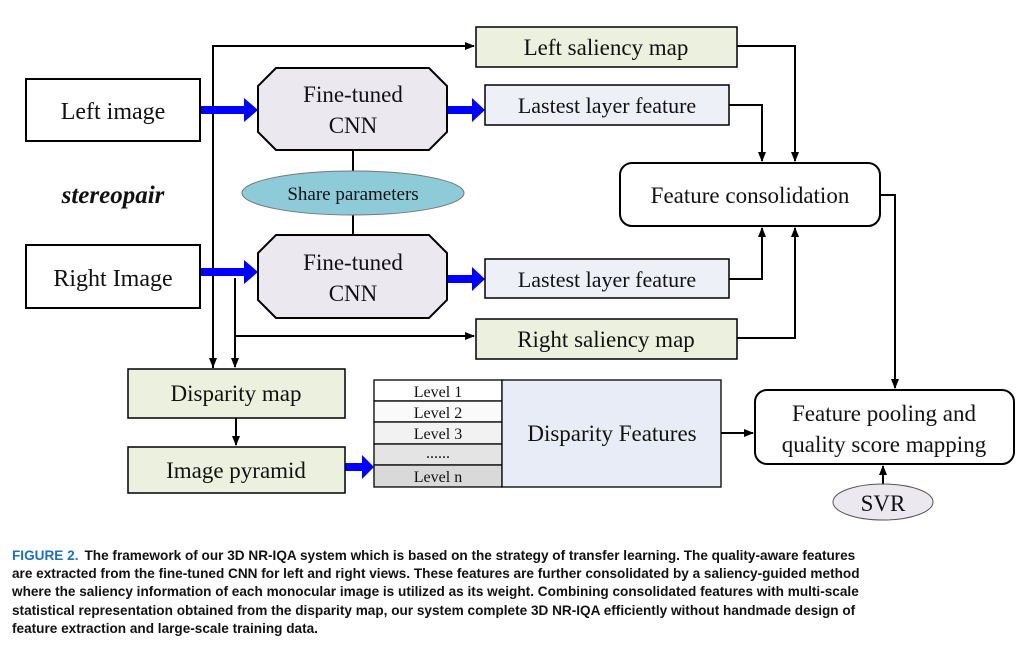 The image size is (1022, 654). What do you see at coordinates (438, 477) in the screenshot?
I see `level-label: Level n` at bounding box center [438, 477].